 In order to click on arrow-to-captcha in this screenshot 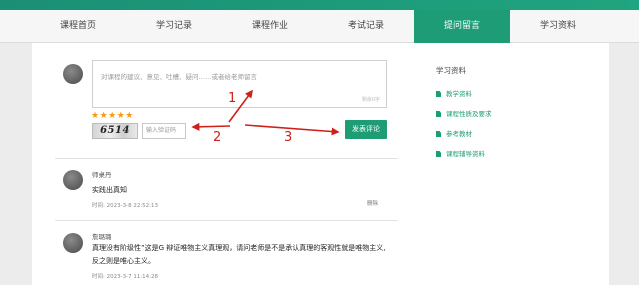, I will do `click(211, 126)`.